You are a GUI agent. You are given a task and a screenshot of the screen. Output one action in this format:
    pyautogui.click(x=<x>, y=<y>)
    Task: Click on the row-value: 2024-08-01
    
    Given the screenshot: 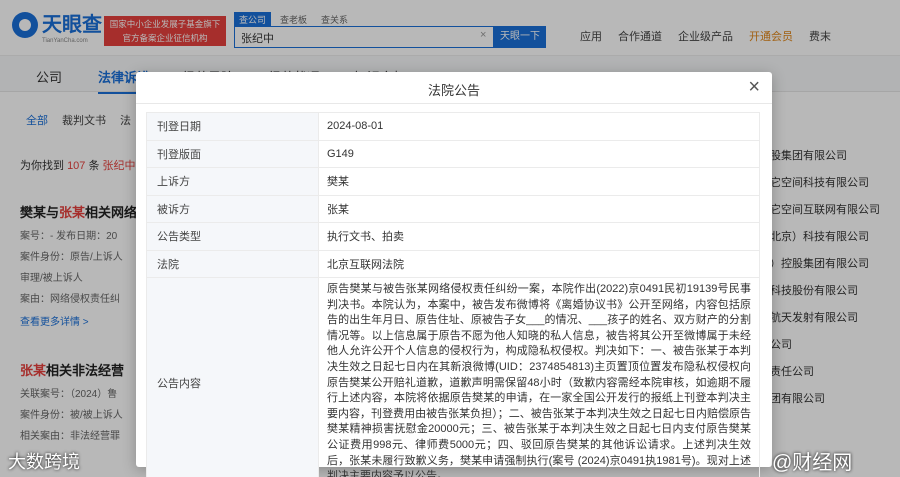 What is the action you would take?
    pyautogui.click(x=539, y=126)
    